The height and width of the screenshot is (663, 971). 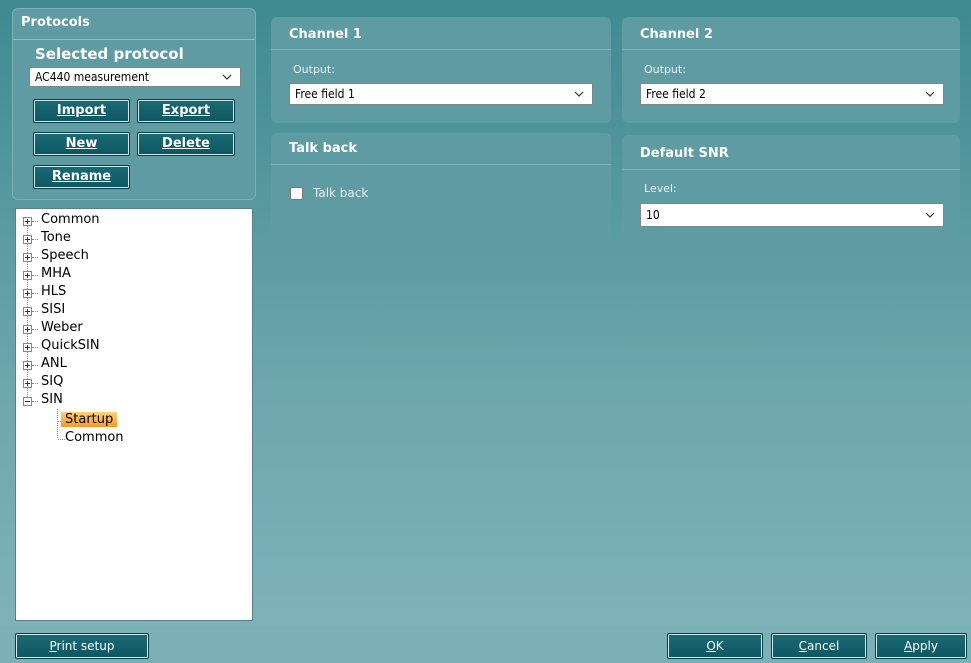 What do you see at coordinates (55, 22) in the screenshot?
I see `protocols-title: Protocols` at bounding box center [55, 22].